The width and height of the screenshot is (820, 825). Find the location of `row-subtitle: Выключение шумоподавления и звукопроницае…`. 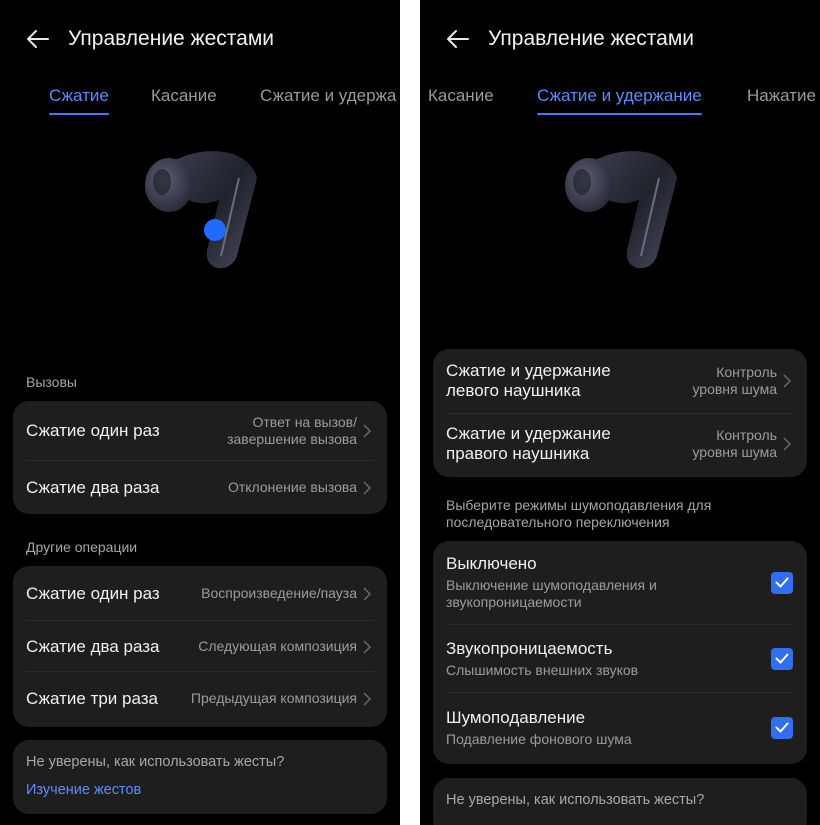

row-subtitle: Выключение шумоподавления и звукопроницае… is located at coordinates (551, 593).